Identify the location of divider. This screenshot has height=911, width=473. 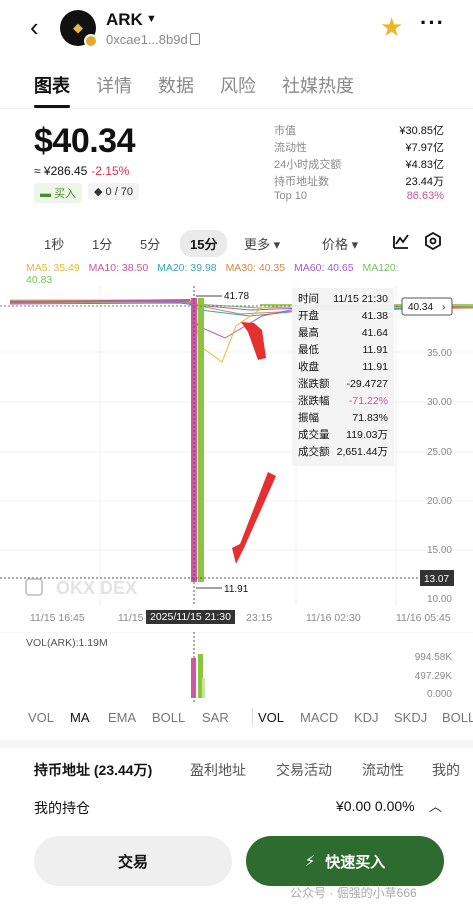
(236, 108).